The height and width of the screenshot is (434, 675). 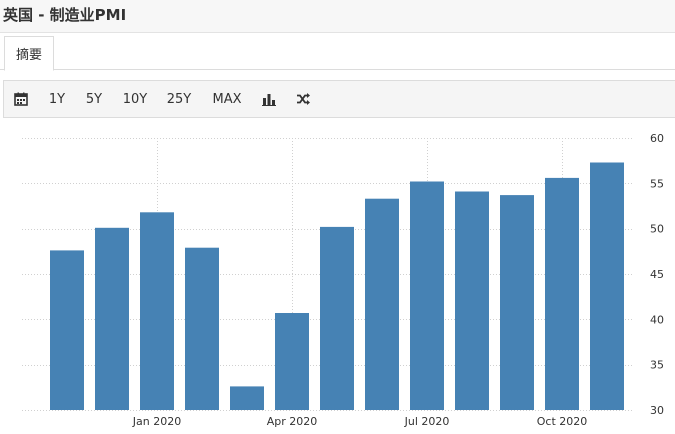 What do you see at coordinates (156, 421) in the screenshot?
I see `x-tick-label: Jan 2020` at bounding box center [156, 421].